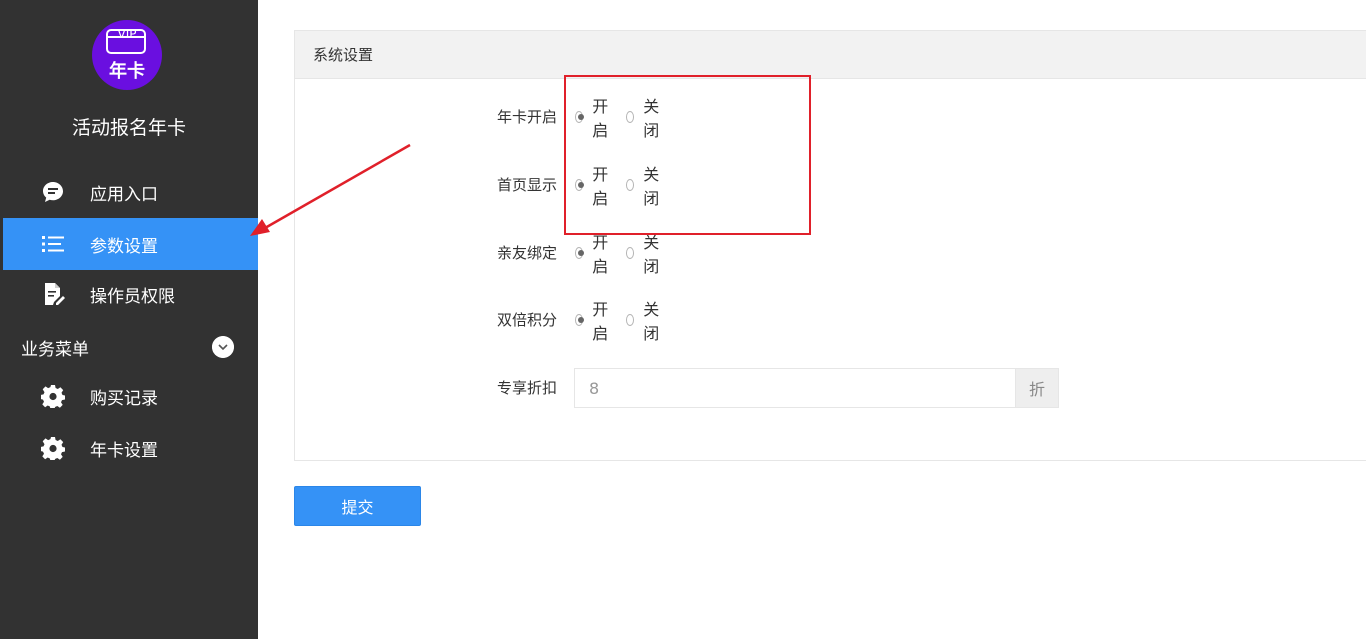 Image resolution: width=1366 pixels, height=639 pixels. I want to click on form-label: 年卡开启, so click(526, 117).